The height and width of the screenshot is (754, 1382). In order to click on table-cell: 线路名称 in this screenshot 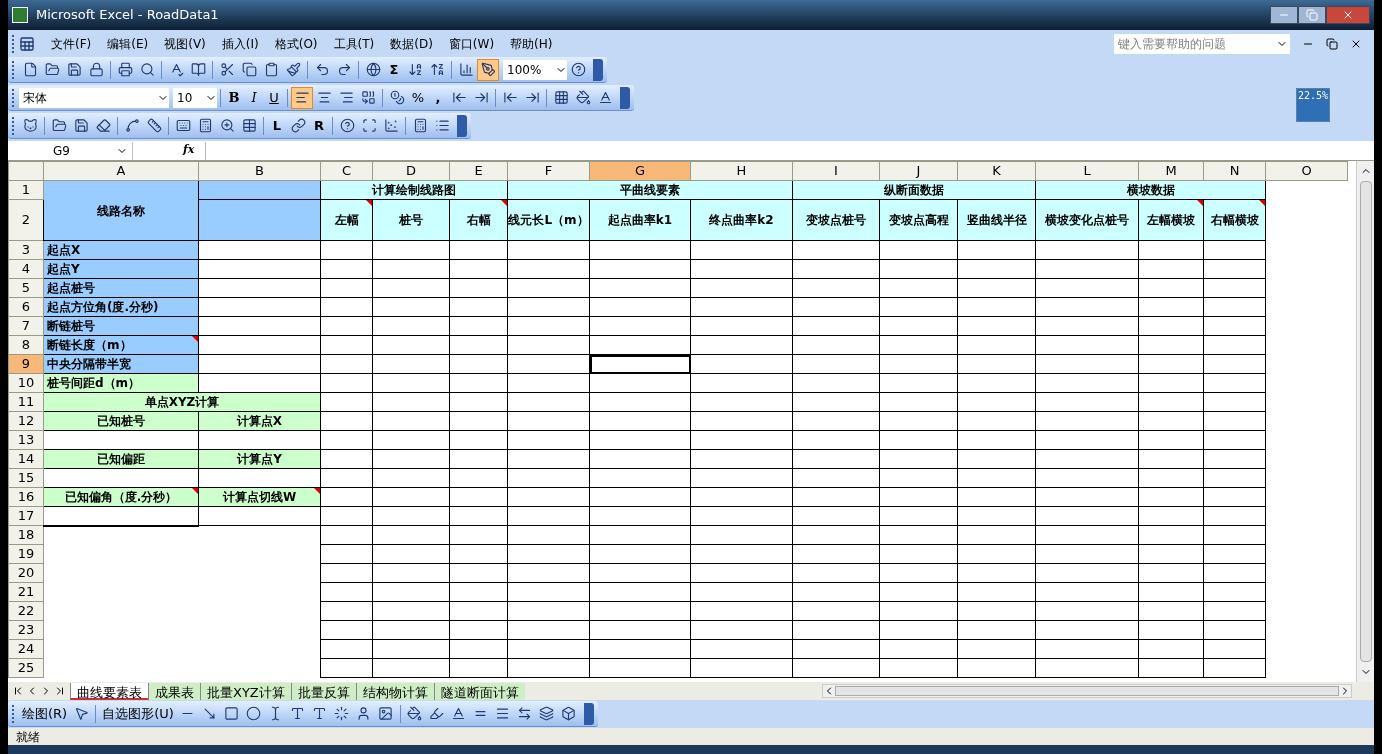, I will do `click(121, 210)`.